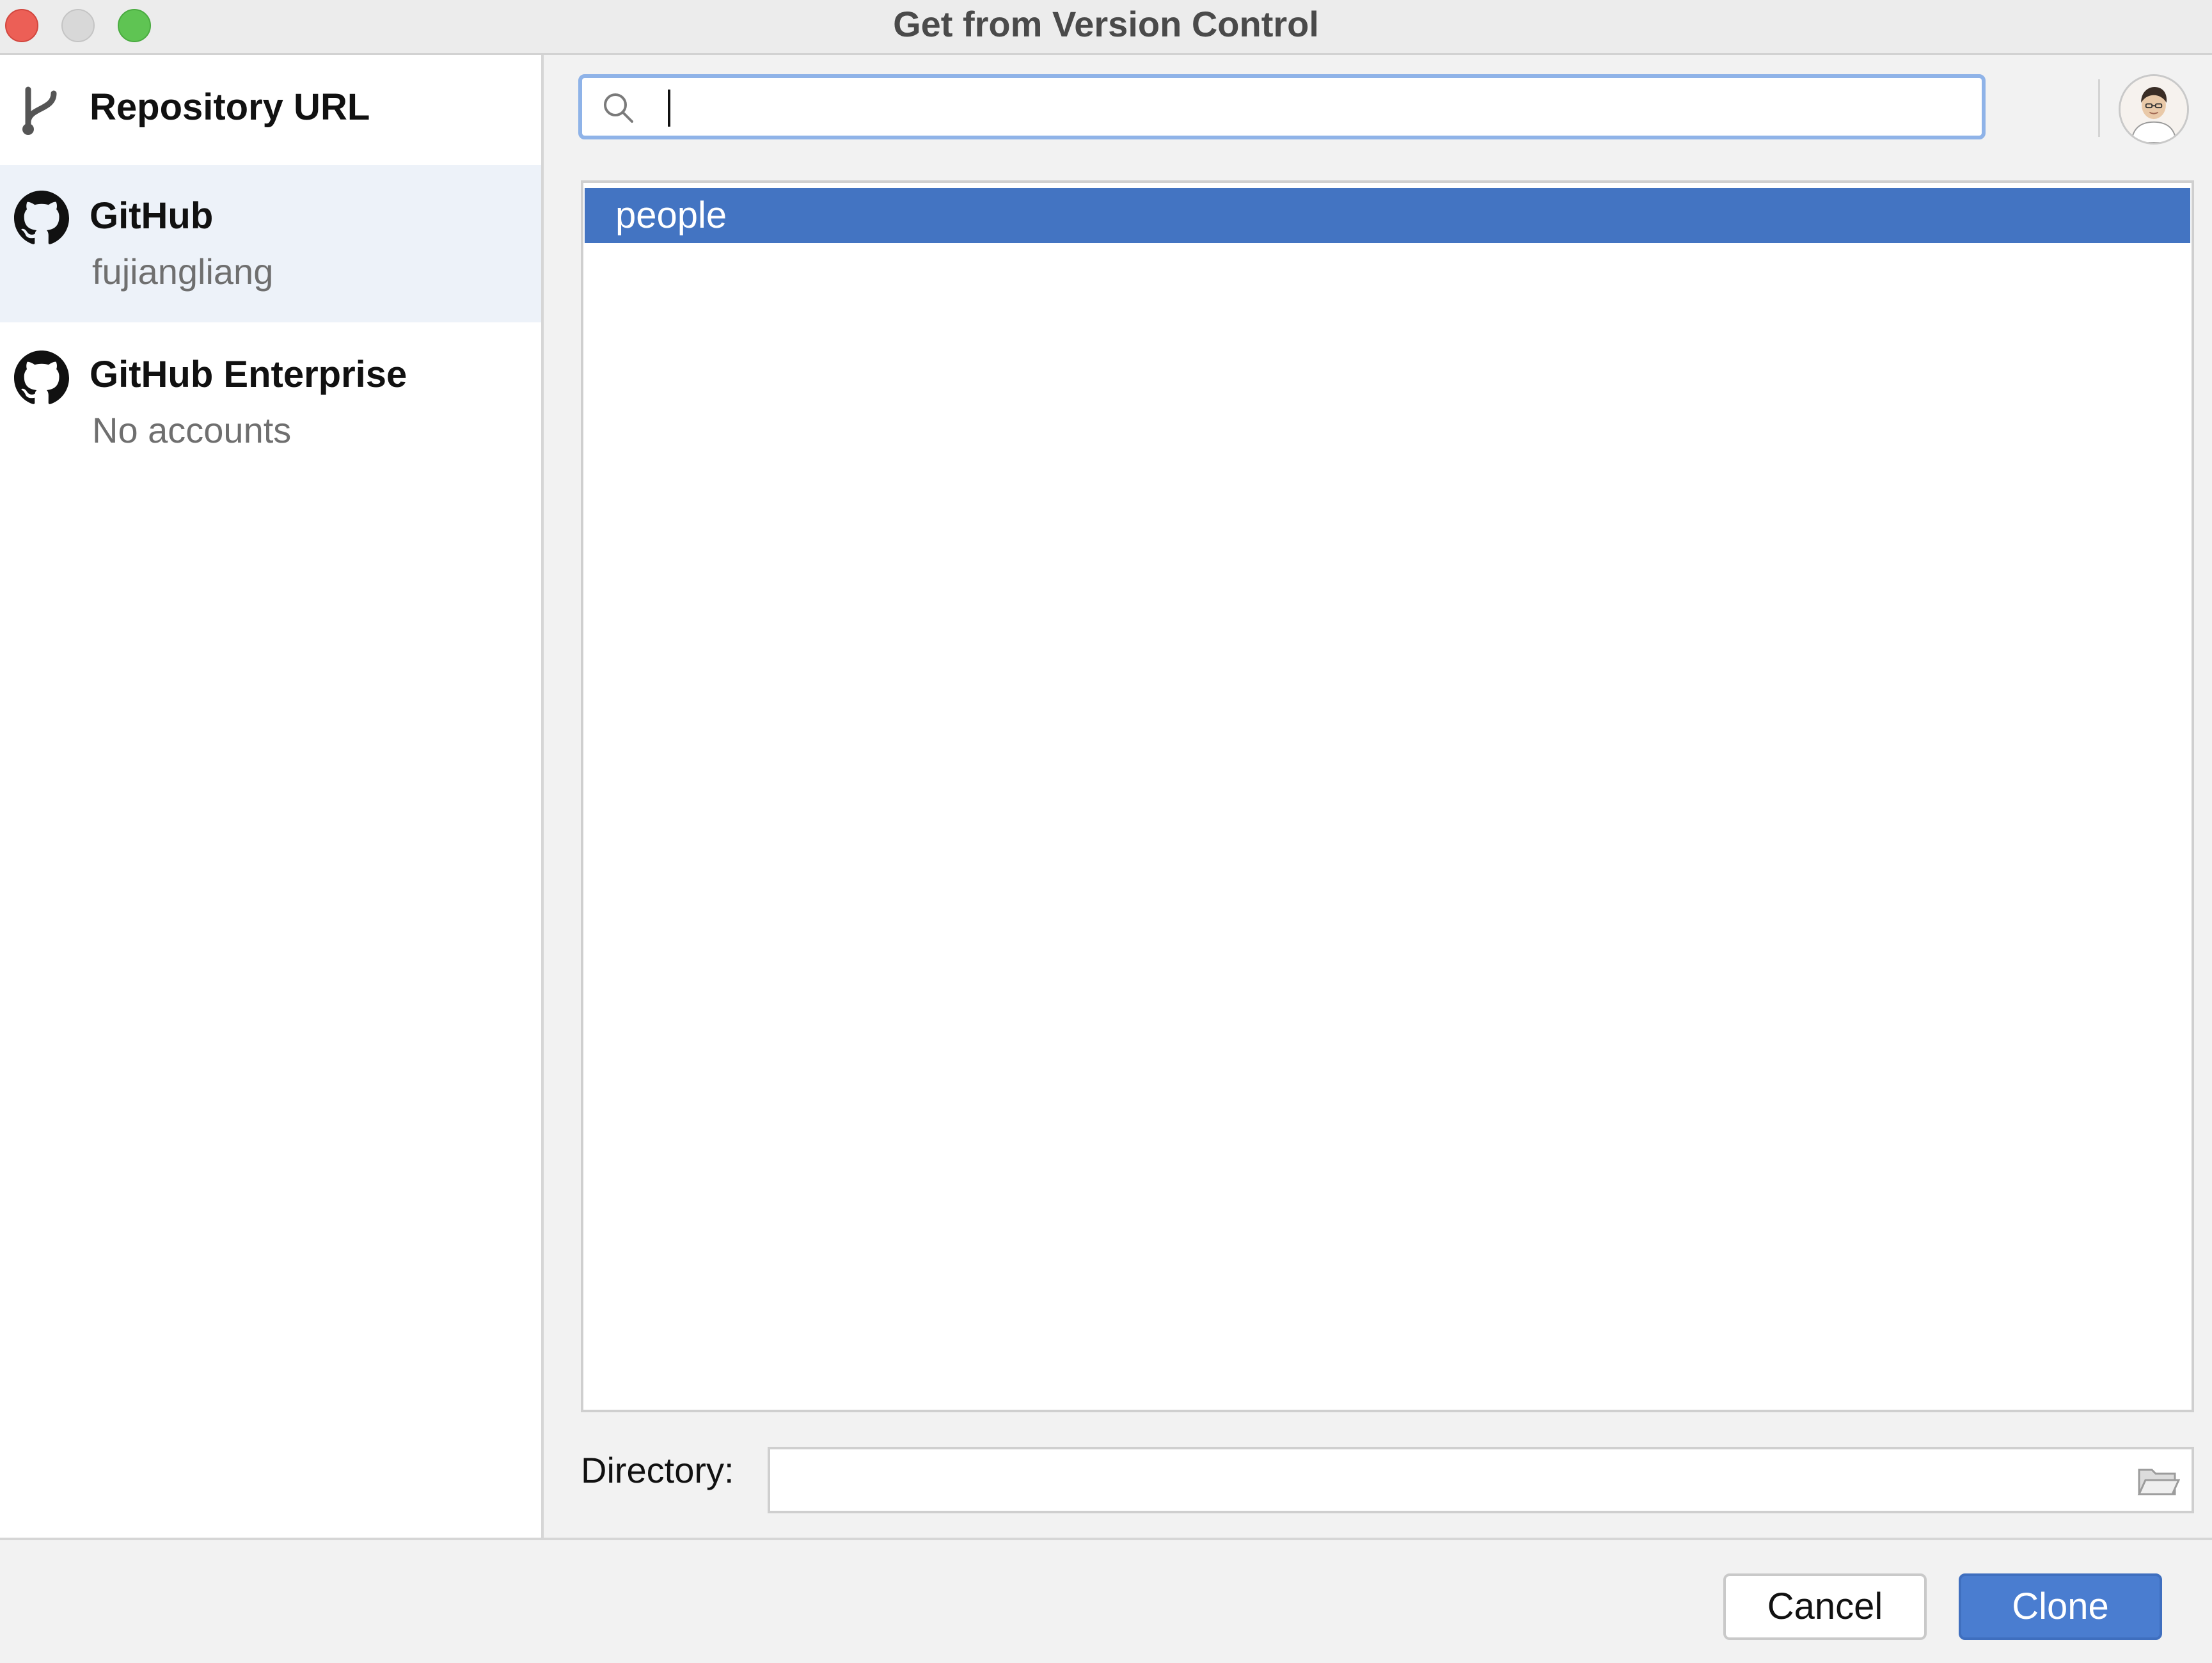  Describe the element at coordinates (657, 1470) in the screenshot. I see `directory-label: Directory:` at that location.